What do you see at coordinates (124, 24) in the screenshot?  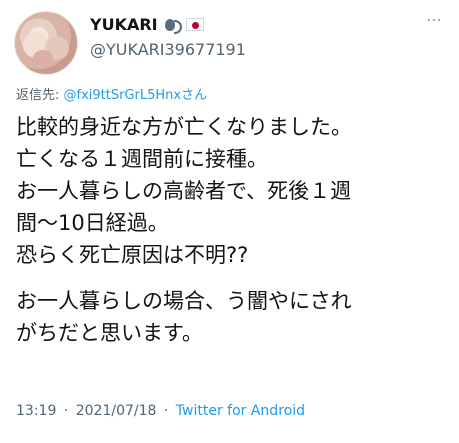 I see `display-name: YUKARI` at bounding box center [124, 24].